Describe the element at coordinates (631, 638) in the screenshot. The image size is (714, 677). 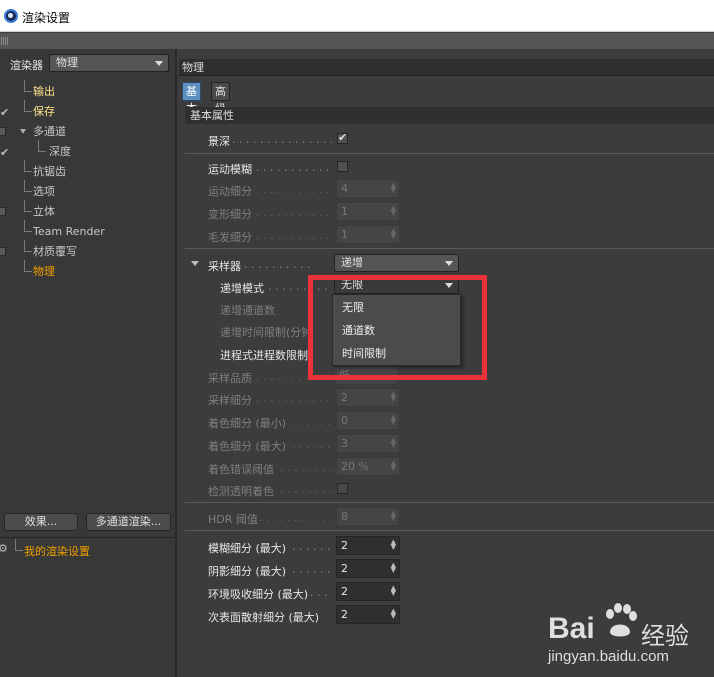
I see `baidu-jingyan-watermark: Bai 经验 jingyan.baidu.com` at that location.